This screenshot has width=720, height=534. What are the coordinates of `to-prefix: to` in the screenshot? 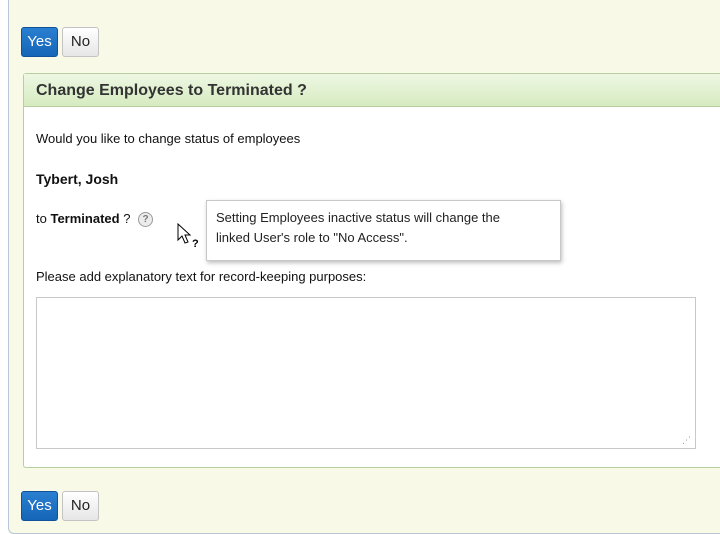 It's located at (41, 218).